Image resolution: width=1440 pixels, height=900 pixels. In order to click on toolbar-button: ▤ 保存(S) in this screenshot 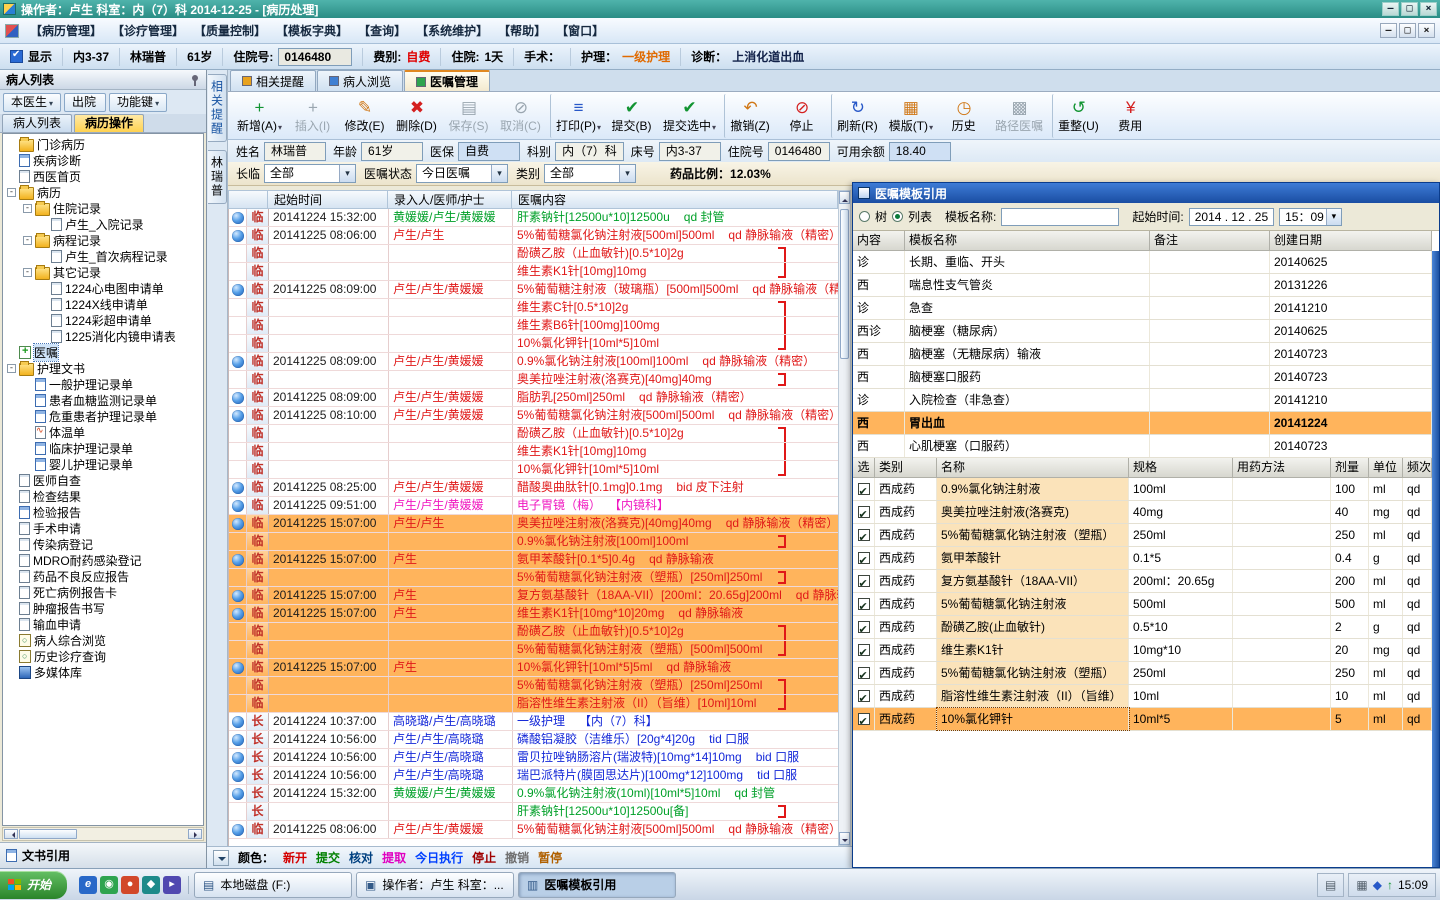, I will do `click(469, 116)`.